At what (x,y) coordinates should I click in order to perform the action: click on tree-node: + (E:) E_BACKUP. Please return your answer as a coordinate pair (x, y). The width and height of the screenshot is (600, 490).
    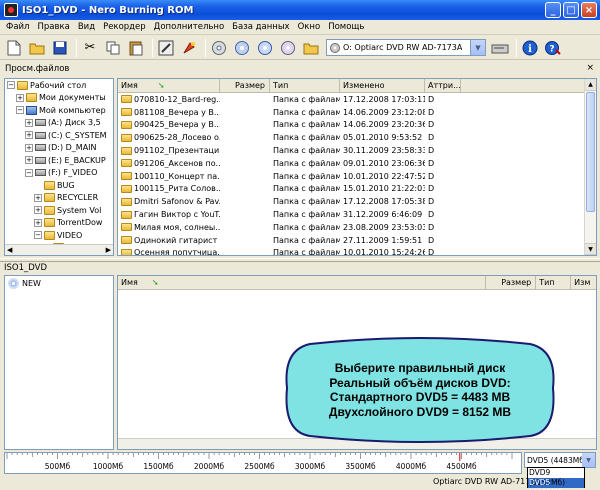
    Looking at the image, I should click on (59, 160).